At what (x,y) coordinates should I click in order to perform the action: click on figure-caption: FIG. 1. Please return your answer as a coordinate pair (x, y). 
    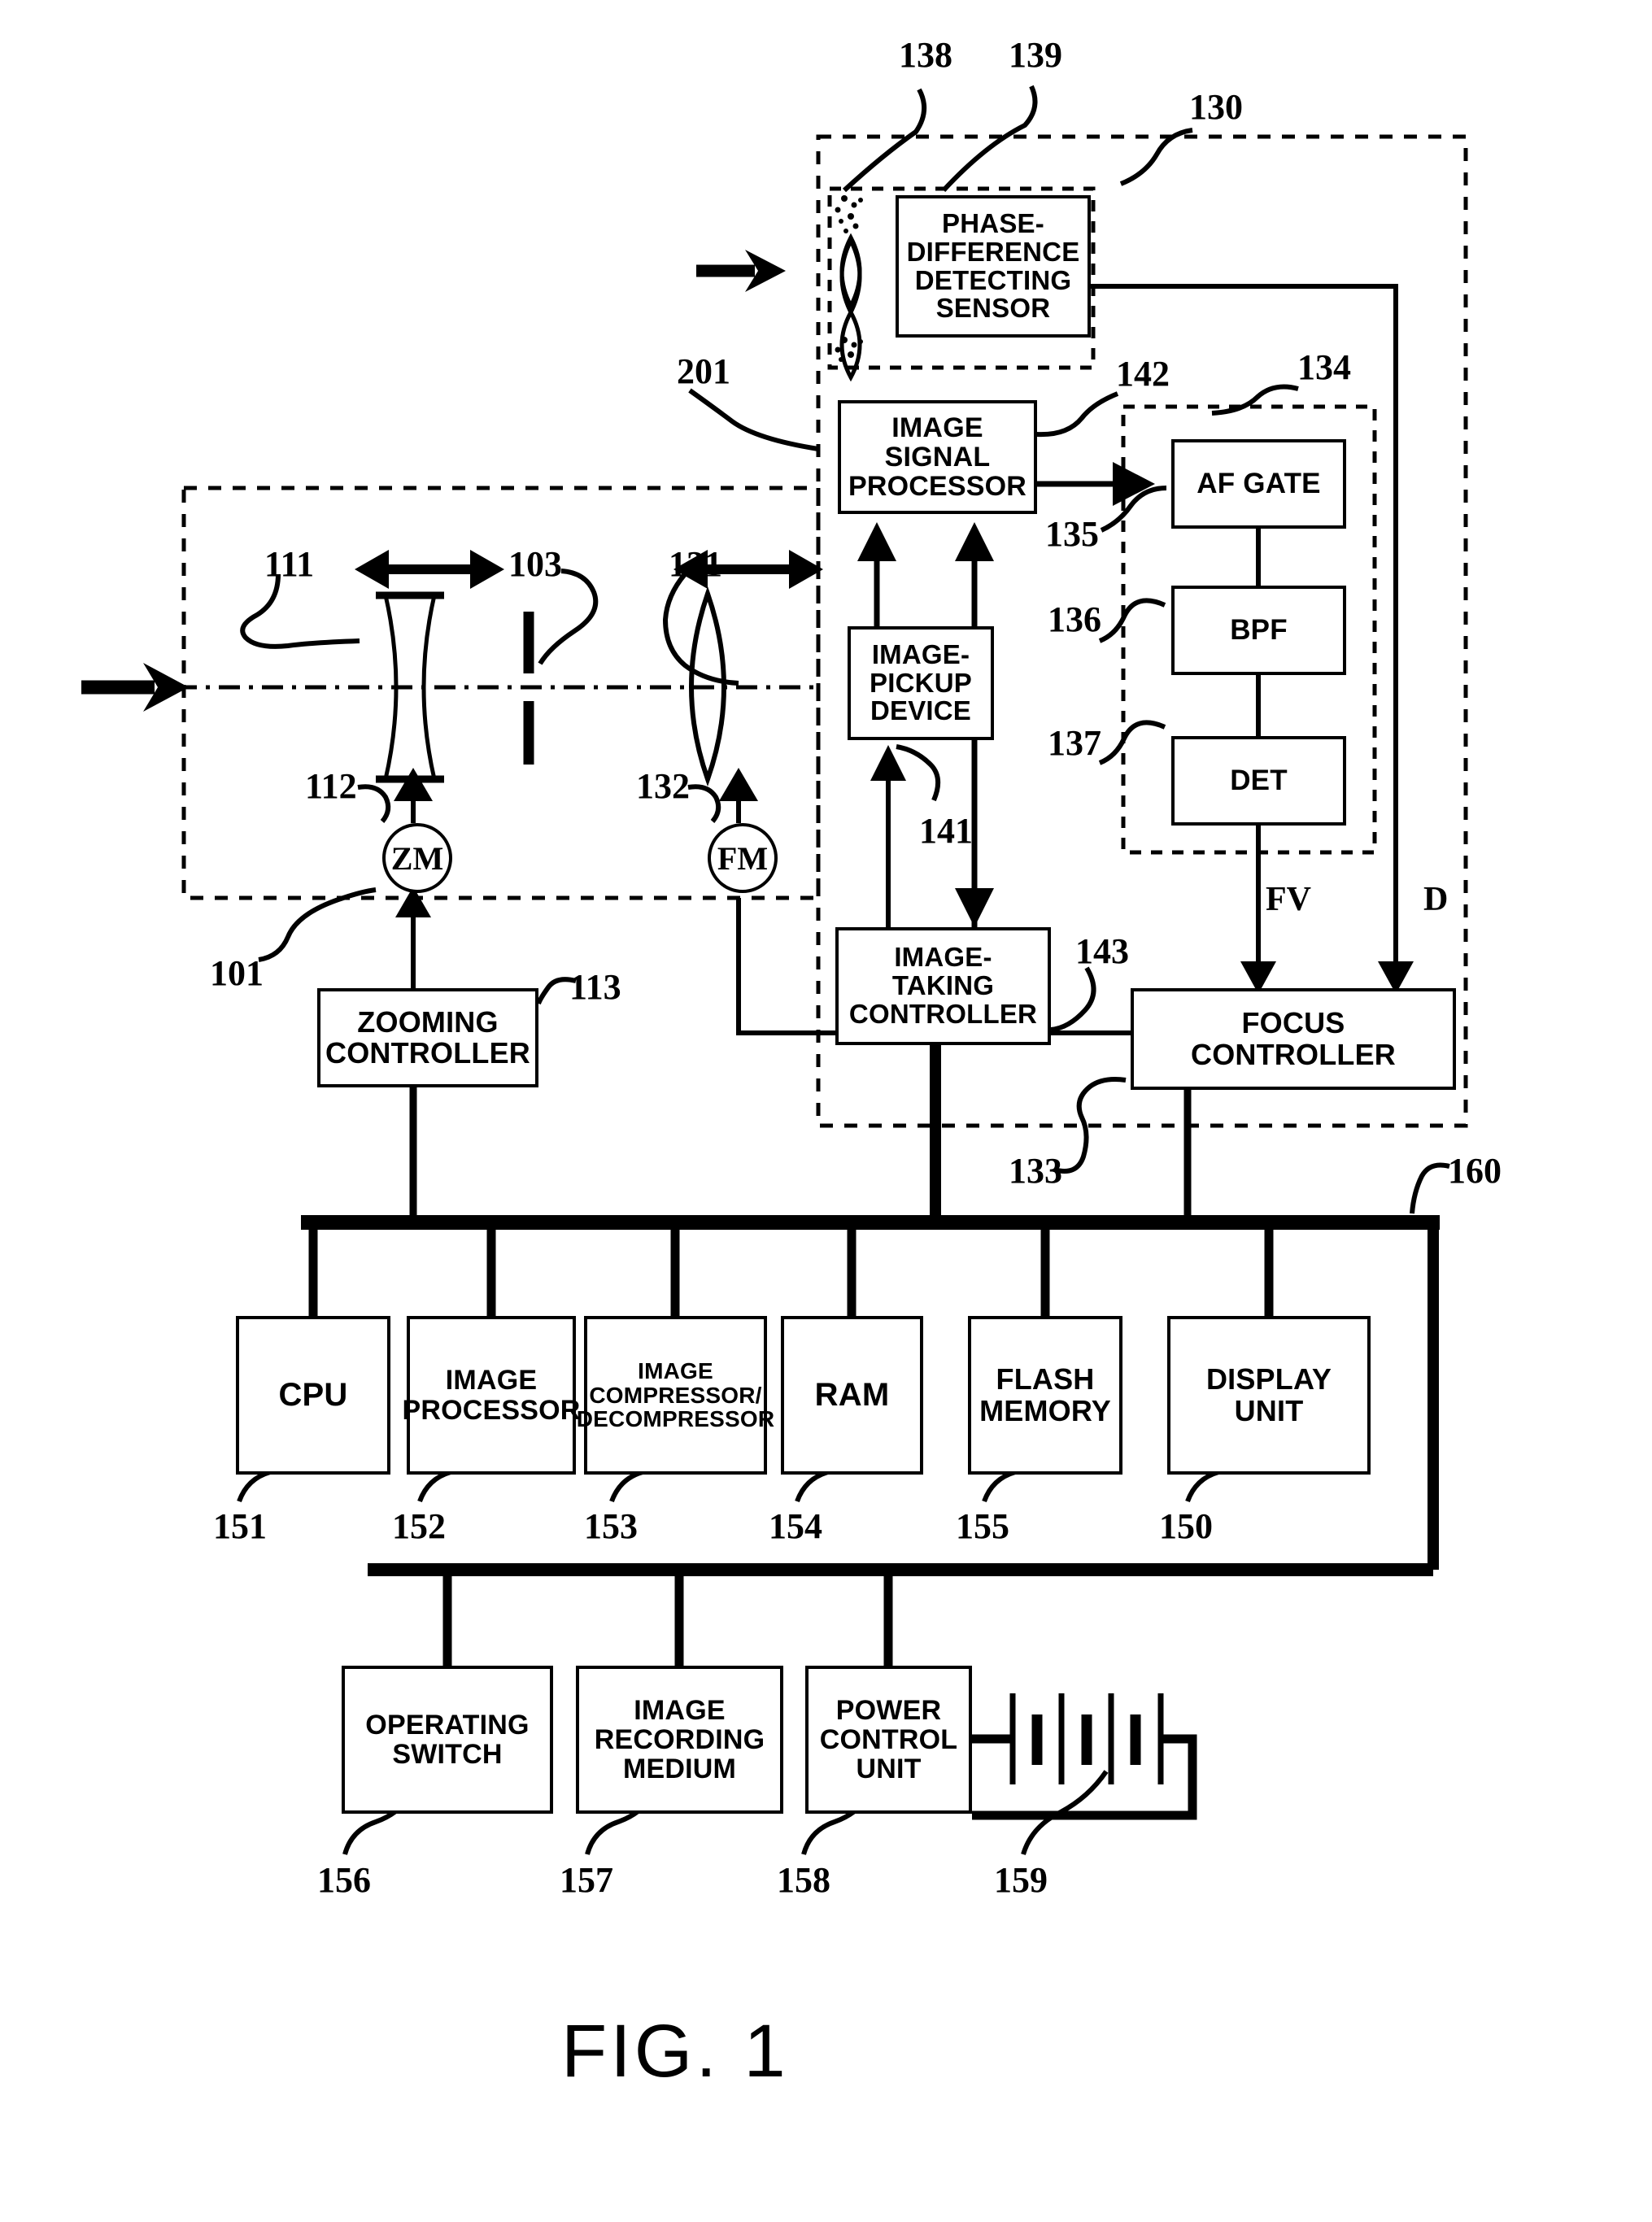
    Looking at the image, I should click on (675, 2051).